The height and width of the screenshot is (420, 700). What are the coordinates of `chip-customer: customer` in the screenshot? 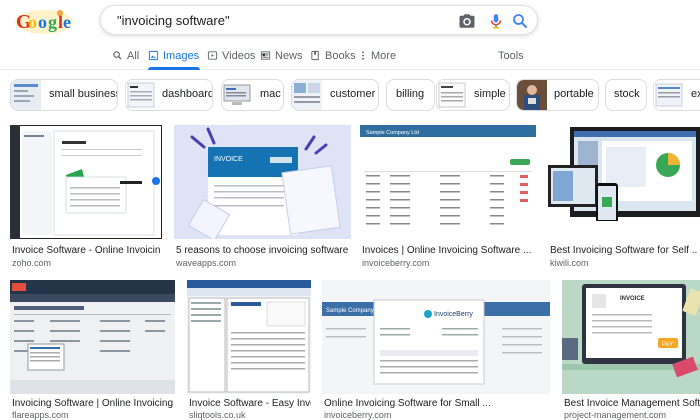 It's located at (335, 95).